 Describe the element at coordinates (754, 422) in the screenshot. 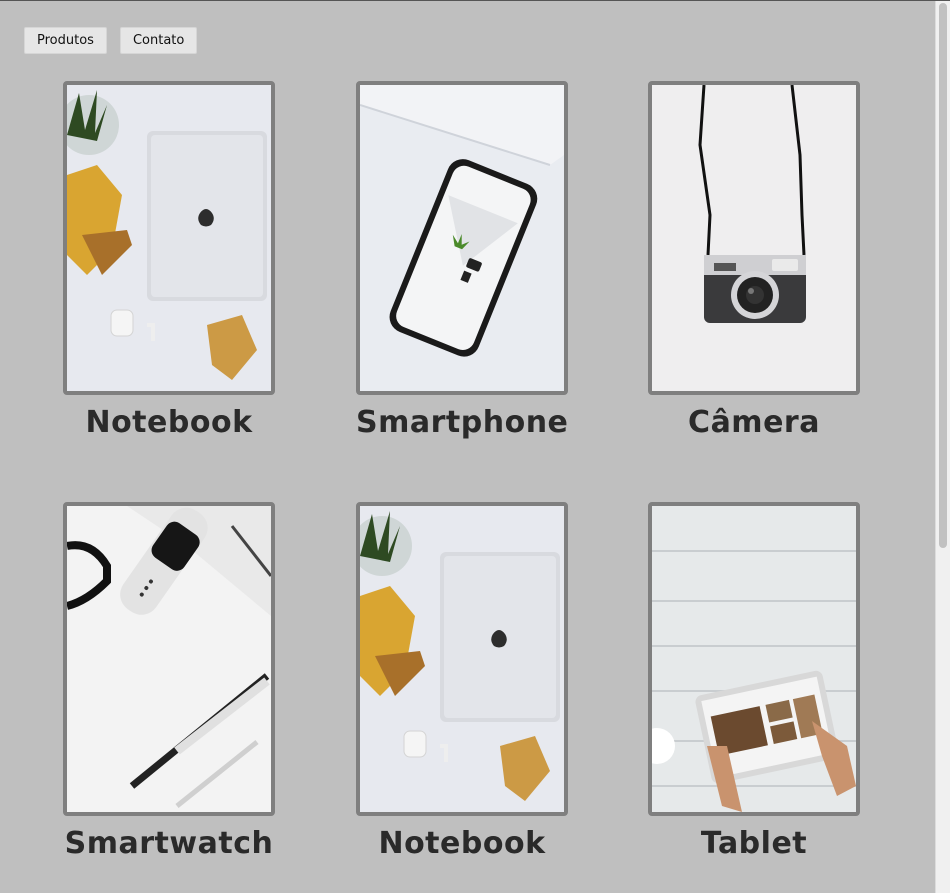

I see `product-name: Câmera` at that location.